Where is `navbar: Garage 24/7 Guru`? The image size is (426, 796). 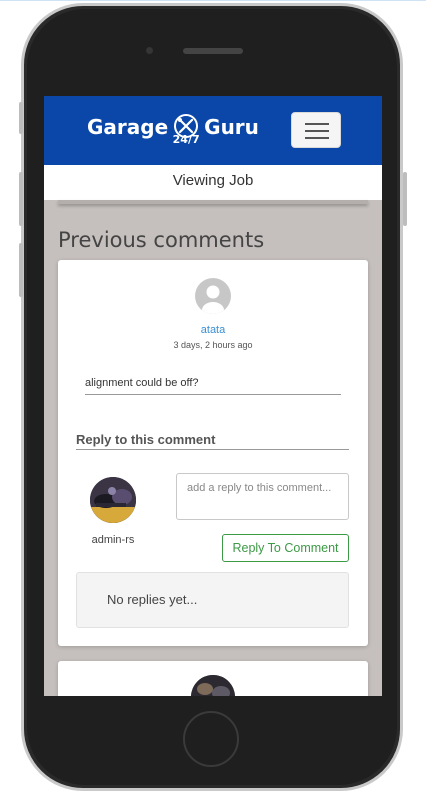
navbar: Garage 24/7 Guru is located at coordinates (213, 130).